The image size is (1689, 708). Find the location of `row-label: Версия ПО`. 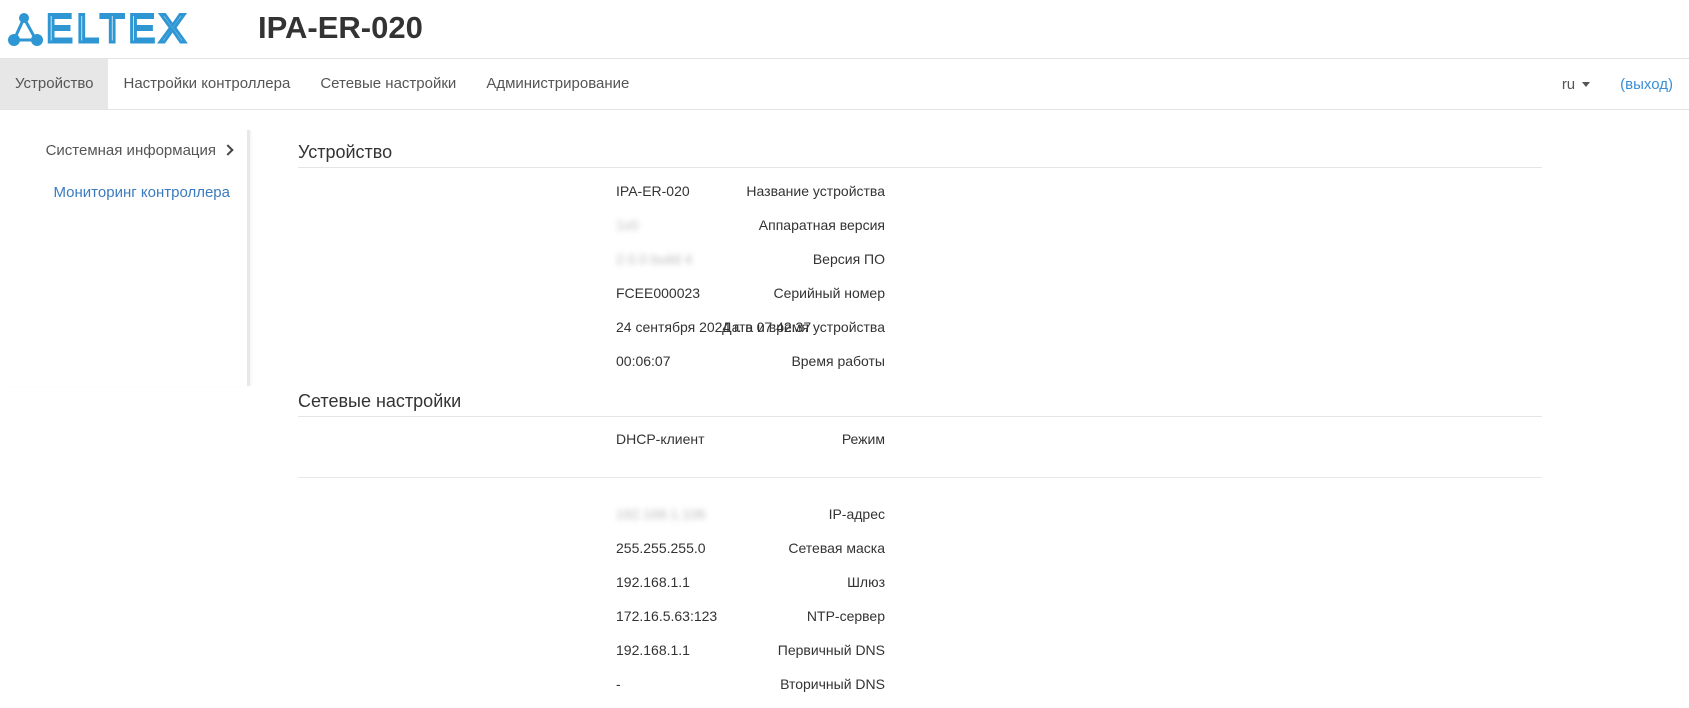

row-label: Версия ПО is located at coordinates (848, 259).